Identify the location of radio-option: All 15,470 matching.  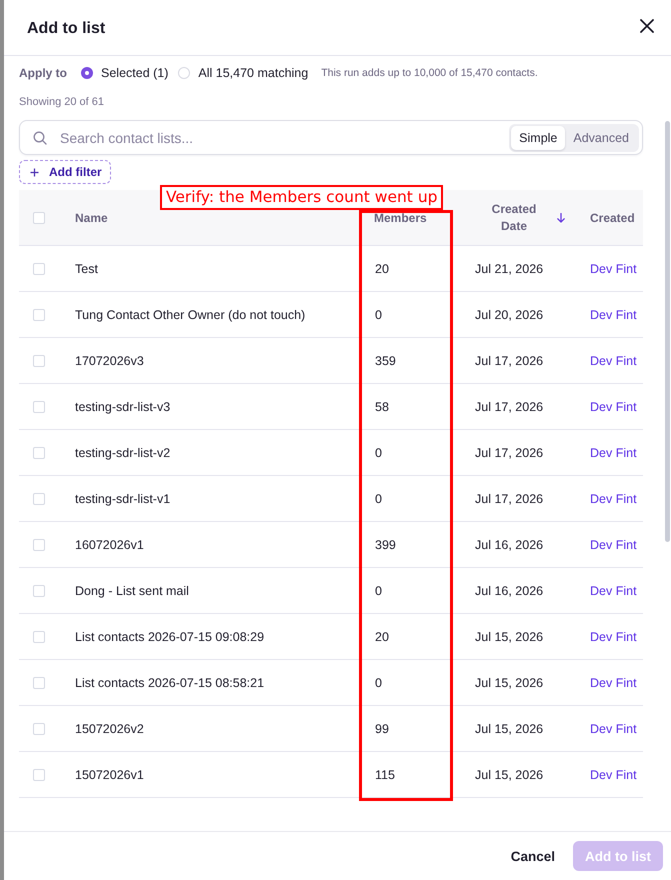
(243, 73).